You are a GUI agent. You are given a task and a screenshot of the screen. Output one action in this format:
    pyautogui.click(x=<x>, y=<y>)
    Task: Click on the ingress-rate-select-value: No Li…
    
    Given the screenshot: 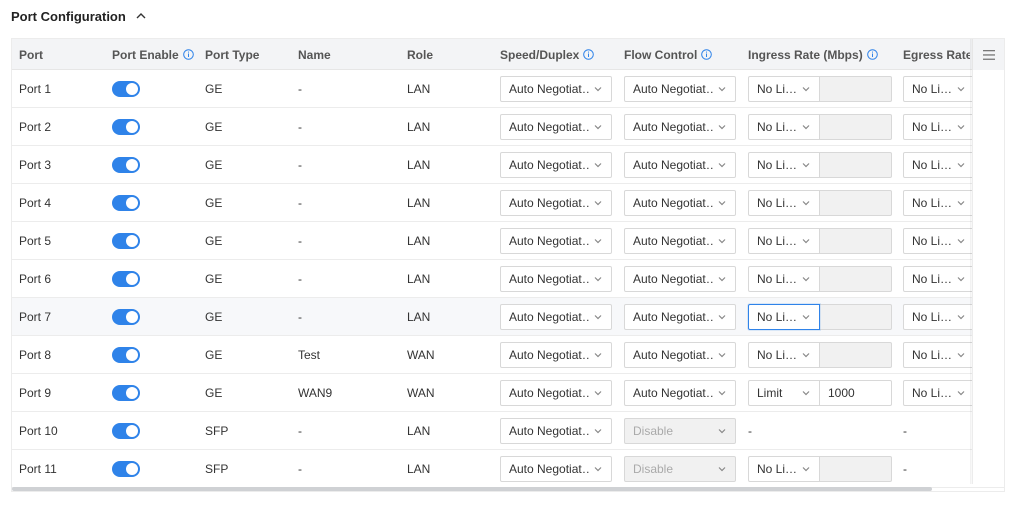 What is the action you would take?
    pyautogui.click(x=777, y=279)
    